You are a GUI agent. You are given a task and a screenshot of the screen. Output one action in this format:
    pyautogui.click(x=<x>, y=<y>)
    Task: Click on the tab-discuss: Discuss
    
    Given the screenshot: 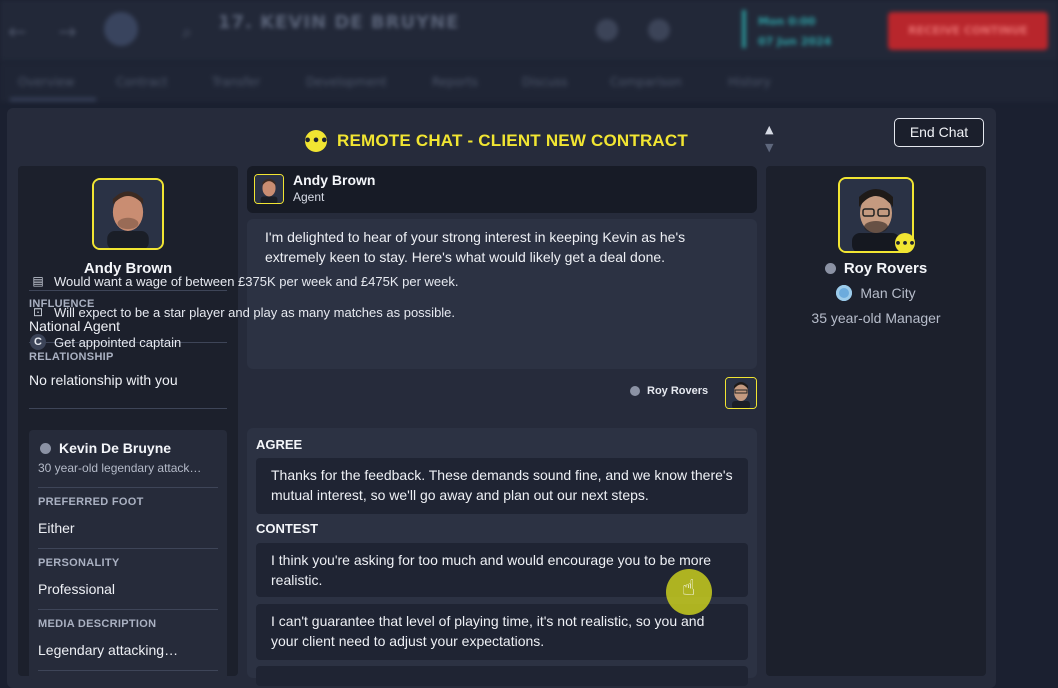 What is the action you would take?
    pyautogui.click(x=545, y=82)
    